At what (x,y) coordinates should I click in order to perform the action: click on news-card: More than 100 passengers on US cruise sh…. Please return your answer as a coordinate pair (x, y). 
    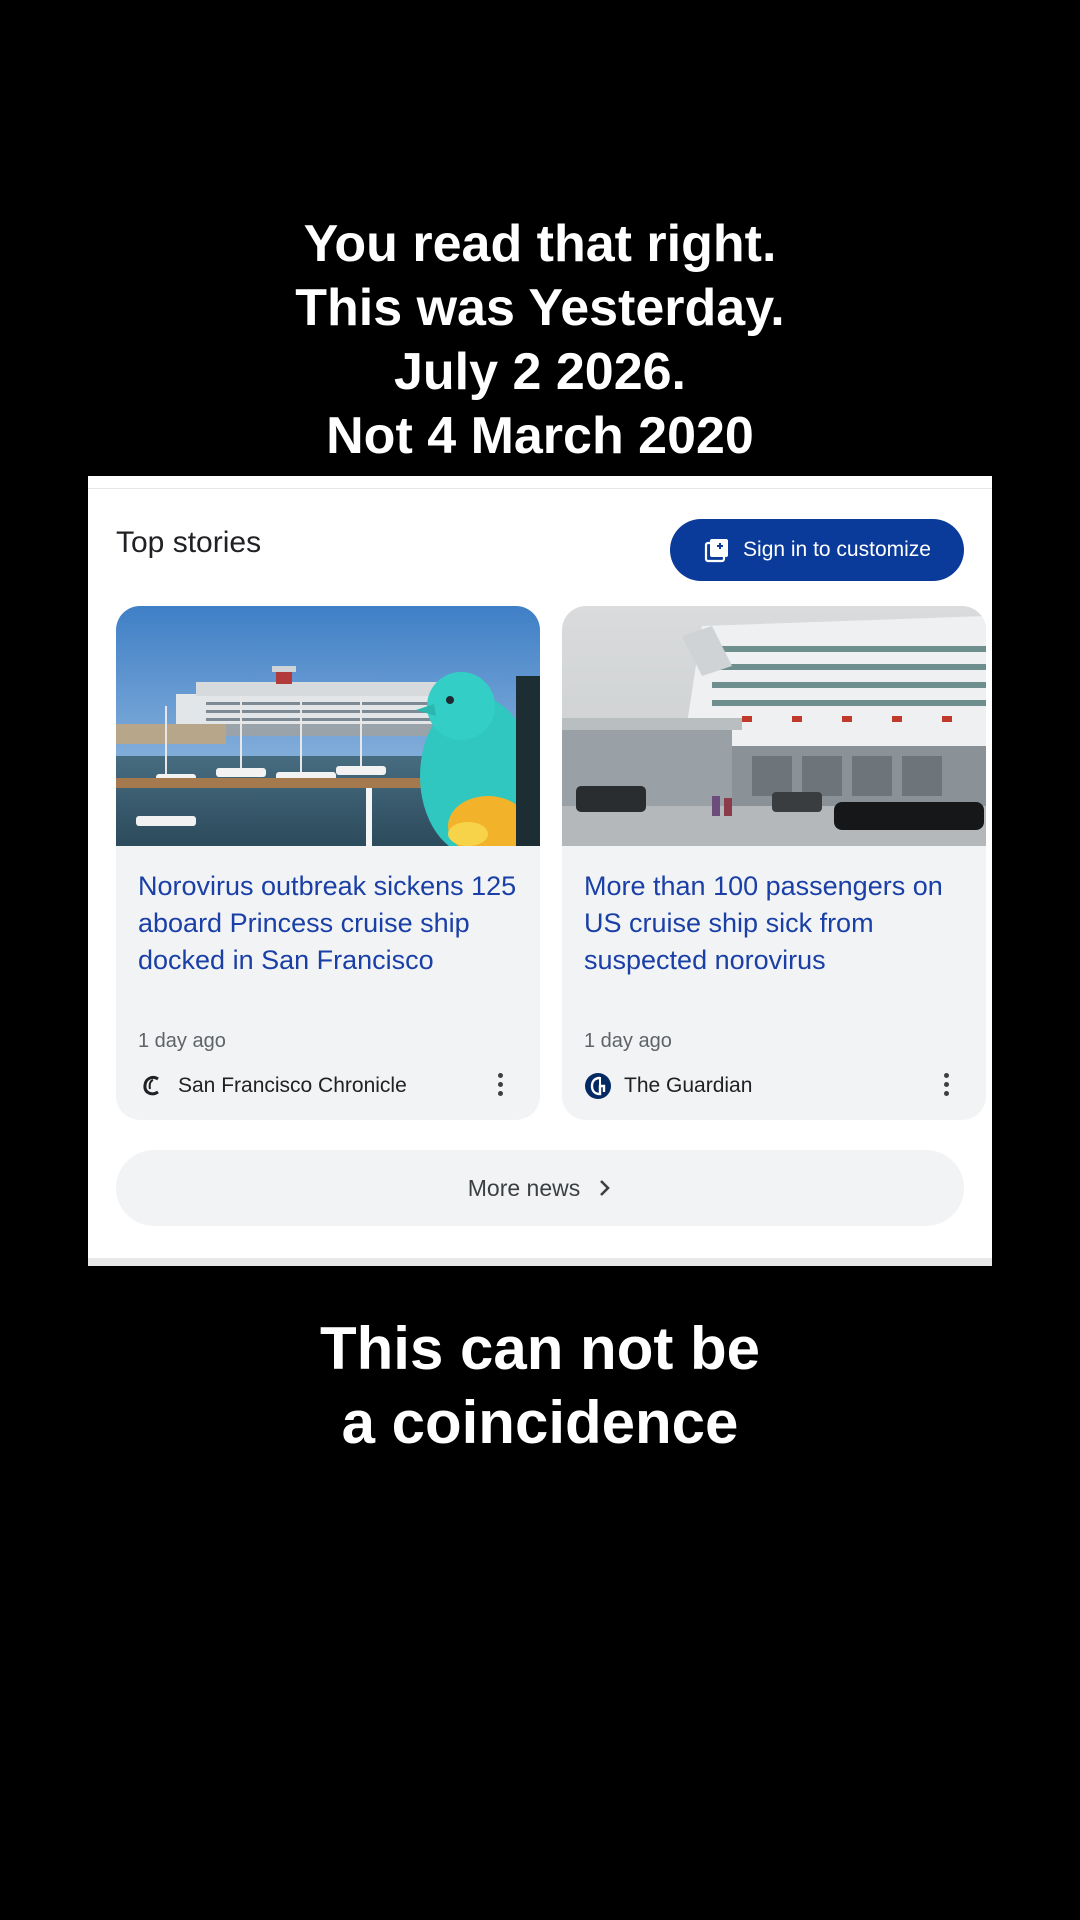
    Looking at the image, I should click on (774, 863).